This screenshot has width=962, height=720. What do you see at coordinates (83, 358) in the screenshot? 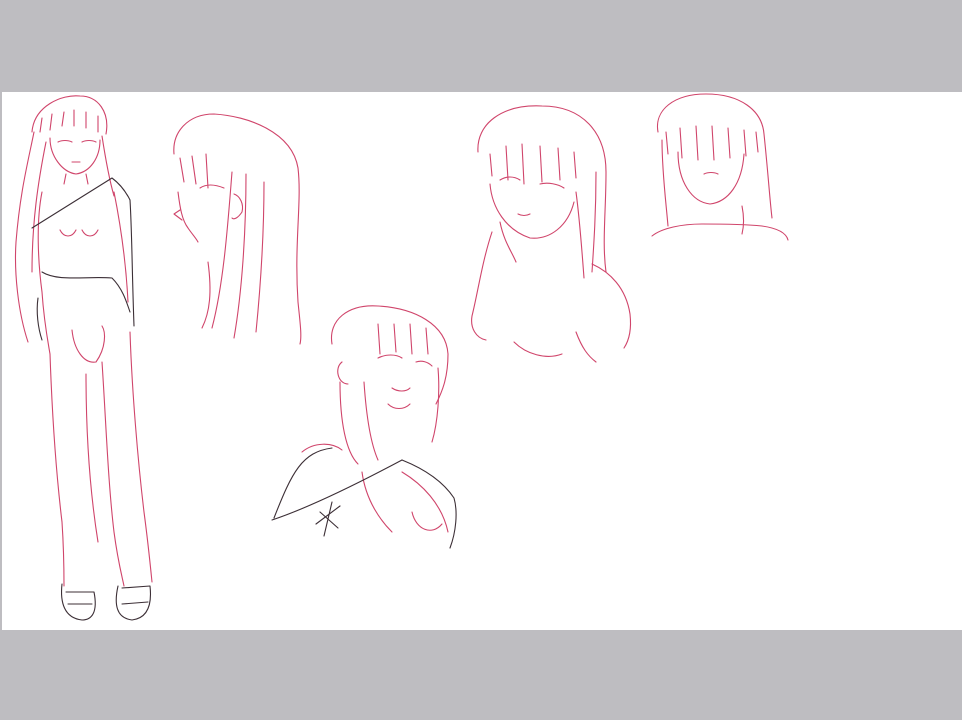
I see `full-body-figure` at bounding box center [83, 358].